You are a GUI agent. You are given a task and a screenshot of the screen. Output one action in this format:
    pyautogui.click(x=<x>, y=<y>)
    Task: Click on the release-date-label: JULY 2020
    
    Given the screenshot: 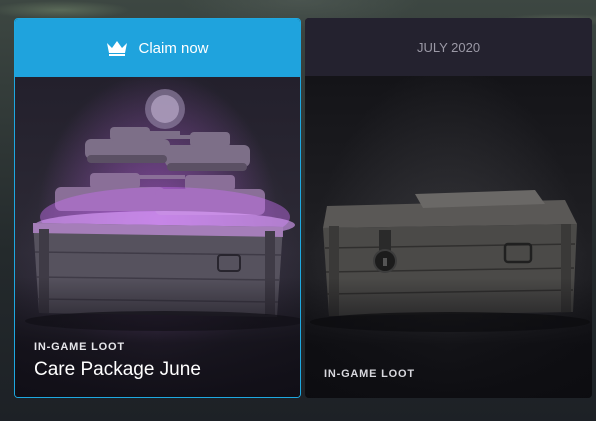 What is the action you would take?
    pyautogui.click(x=448, y=47)
    